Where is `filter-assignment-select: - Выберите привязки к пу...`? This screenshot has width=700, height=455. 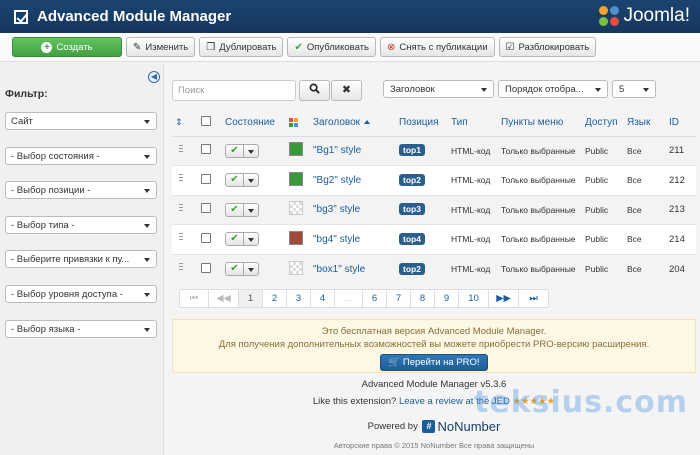 filter-assignment-select: - Выберите привязки к пу... is located at coordinates (81, 259).